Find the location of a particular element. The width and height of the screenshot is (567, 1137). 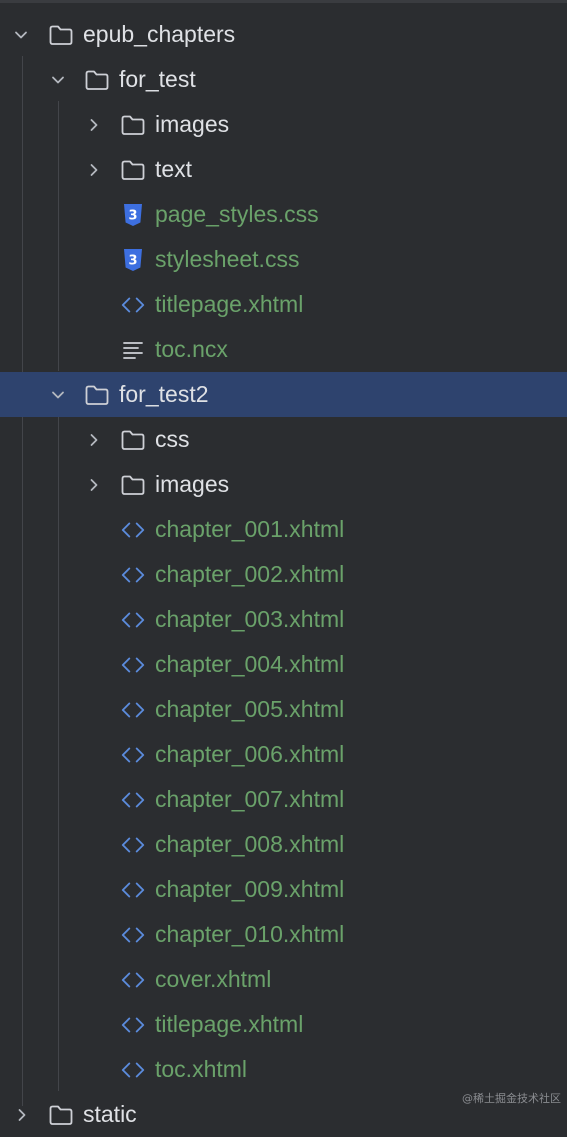

tree-row-chapter-008: chapter_008.xhtml is located at coordinates (283, 844).